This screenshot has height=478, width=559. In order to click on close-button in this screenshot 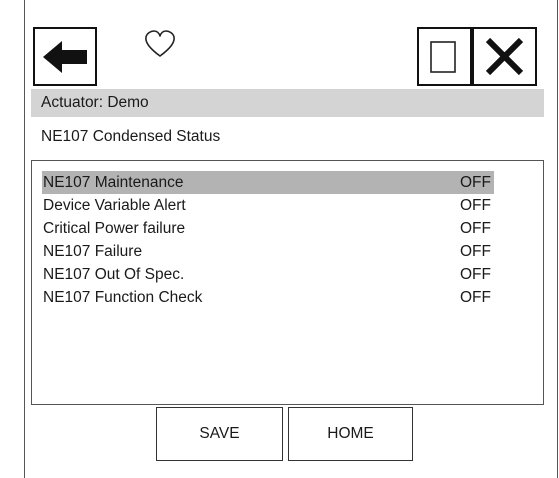, I will do `click(504, 56)`.